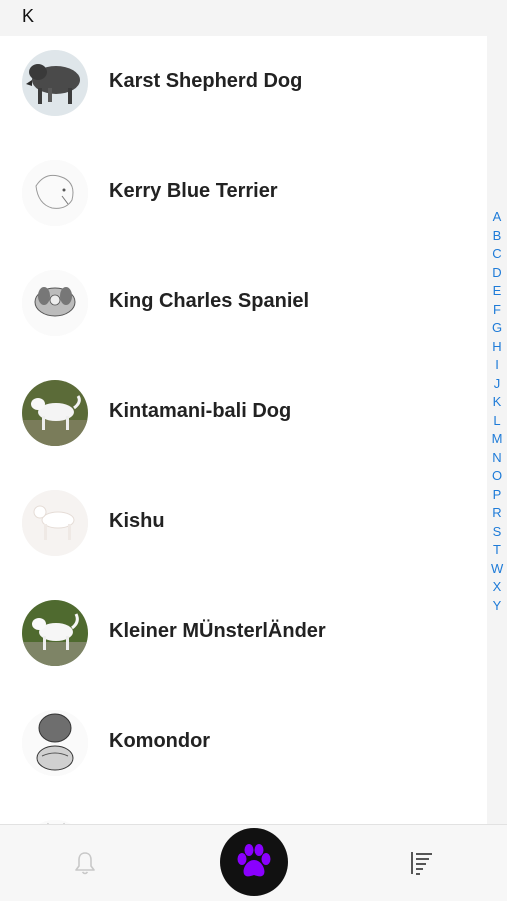  Describe the element at coordinates (497, 273) in the screenshot. I see `index-letter: D` at that location.